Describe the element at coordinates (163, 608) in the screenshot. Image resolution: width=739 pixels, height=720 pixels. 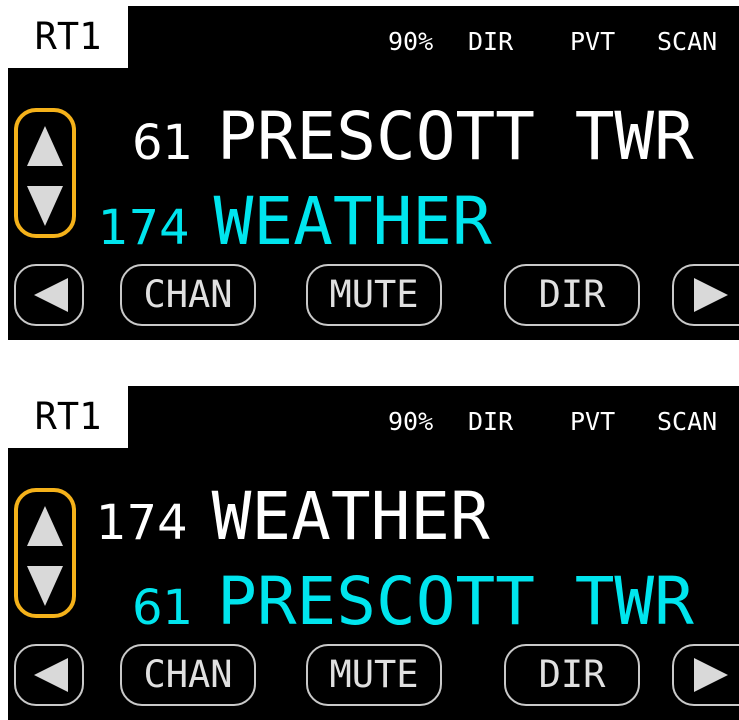
I see `secondary-channel-number: 61` at that location.